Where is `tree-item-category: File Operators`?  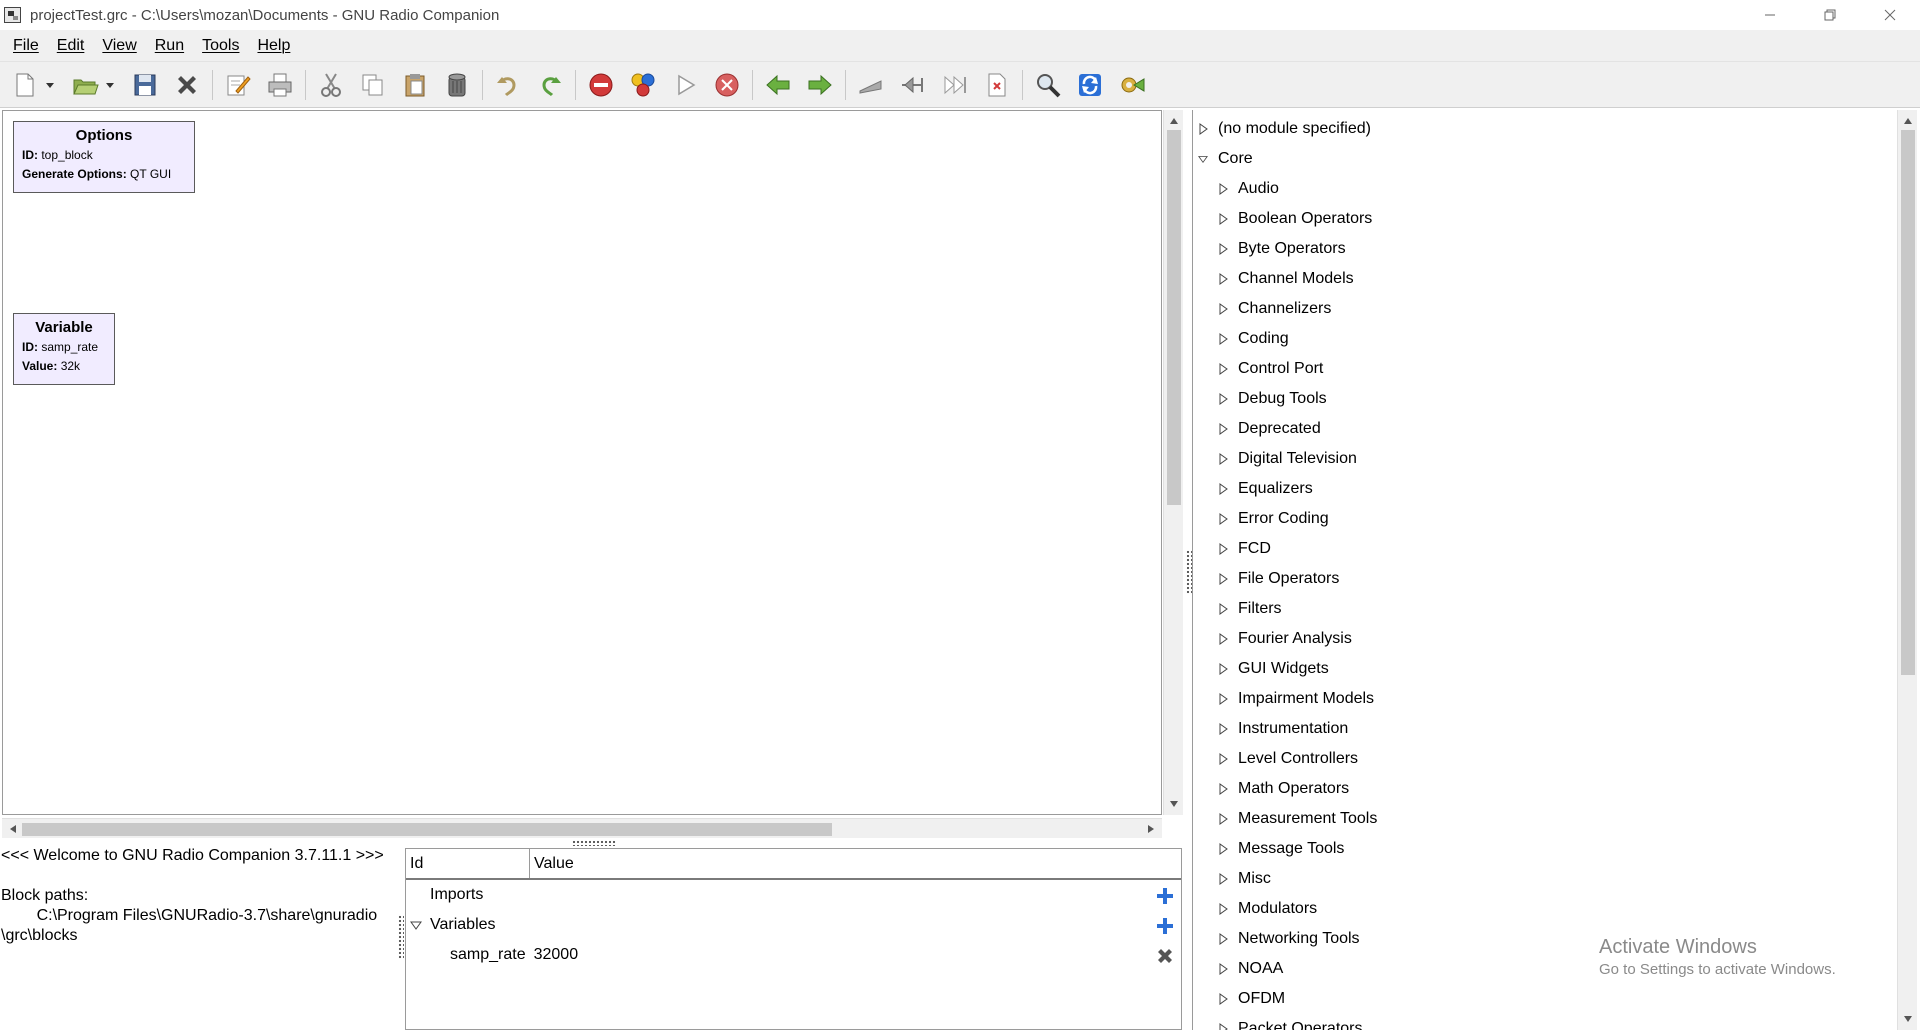 tree-item-category: File Operators is located at coordinates (1278, 579).